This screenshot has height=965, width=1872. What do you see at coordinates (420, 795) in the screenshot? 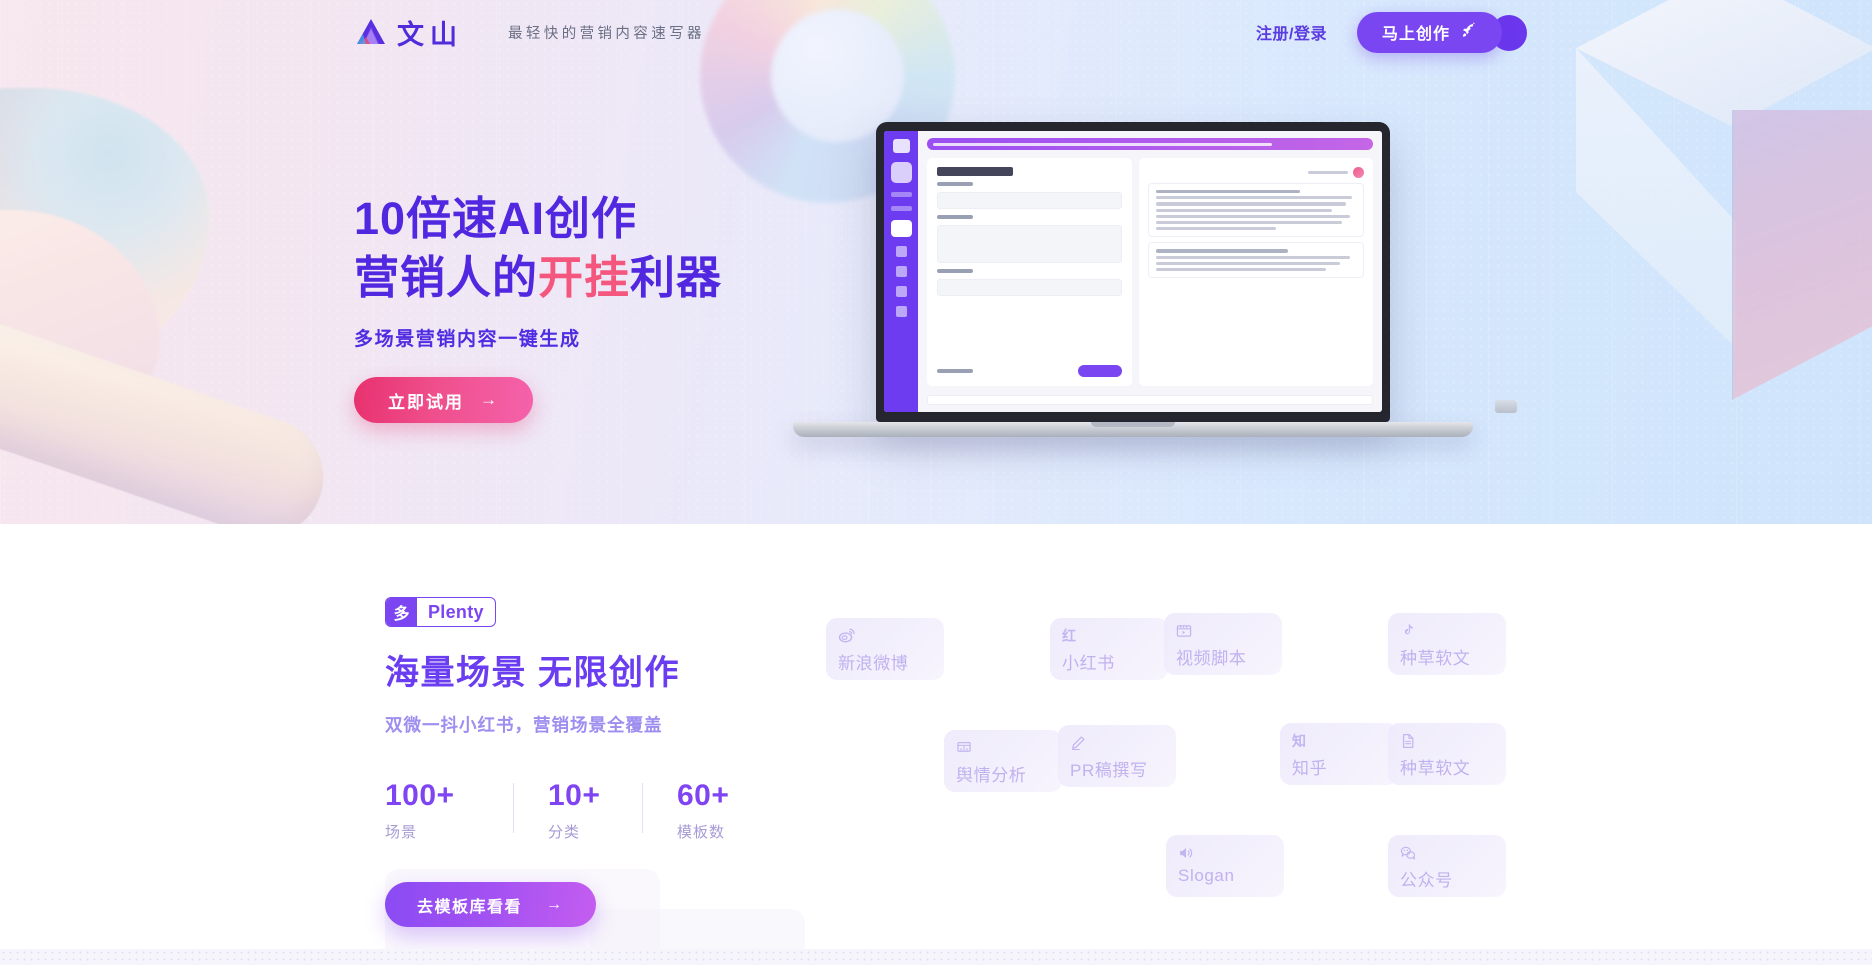
I see `stat-value: 100+` at bounding box center [420, 795].